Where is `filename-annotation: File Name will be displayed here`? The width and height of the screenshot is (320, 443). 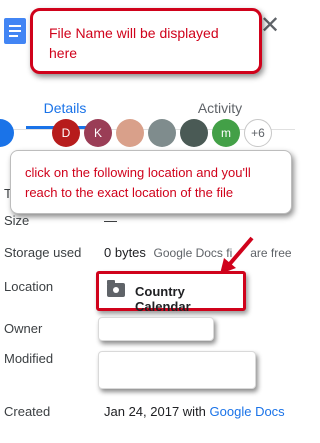
filename-annotation: File Name will be displayed here is located at coordinates (146, 41).